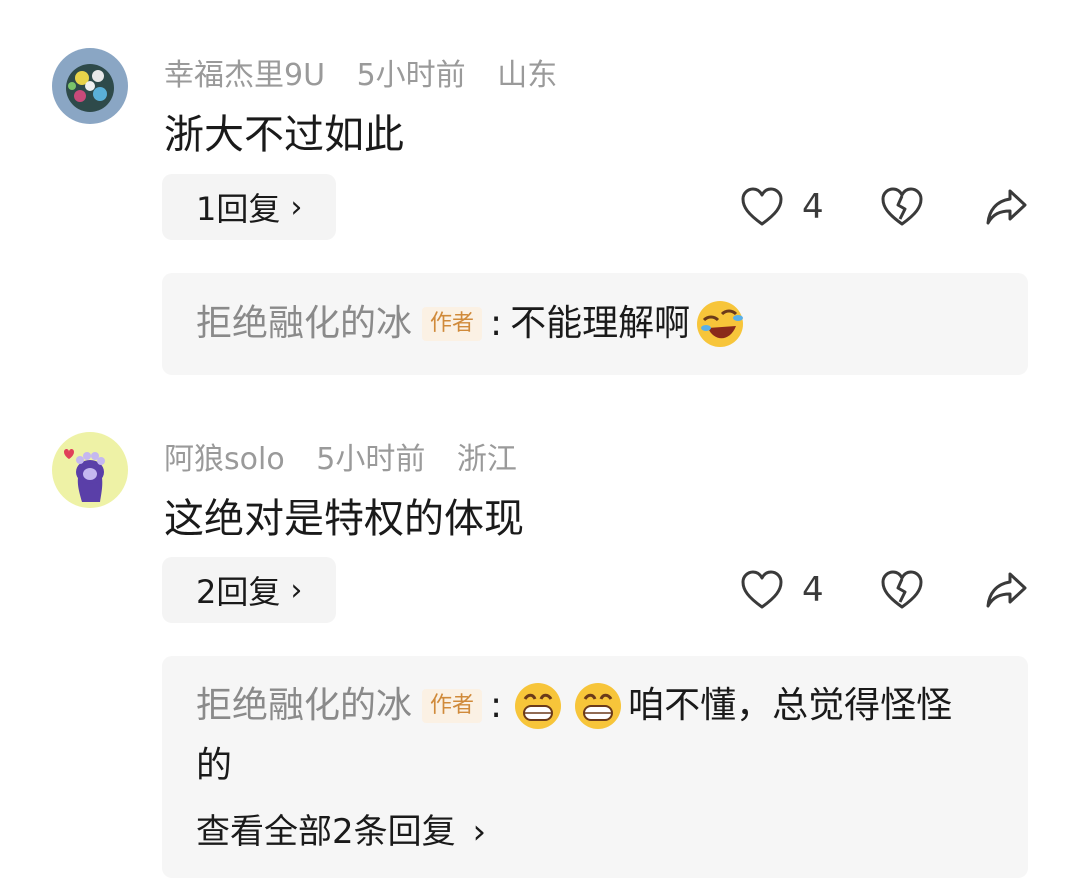 This screenshot has height=883, width=1080. I want to click on rolling-laugh-emoji, so click(720, 324).